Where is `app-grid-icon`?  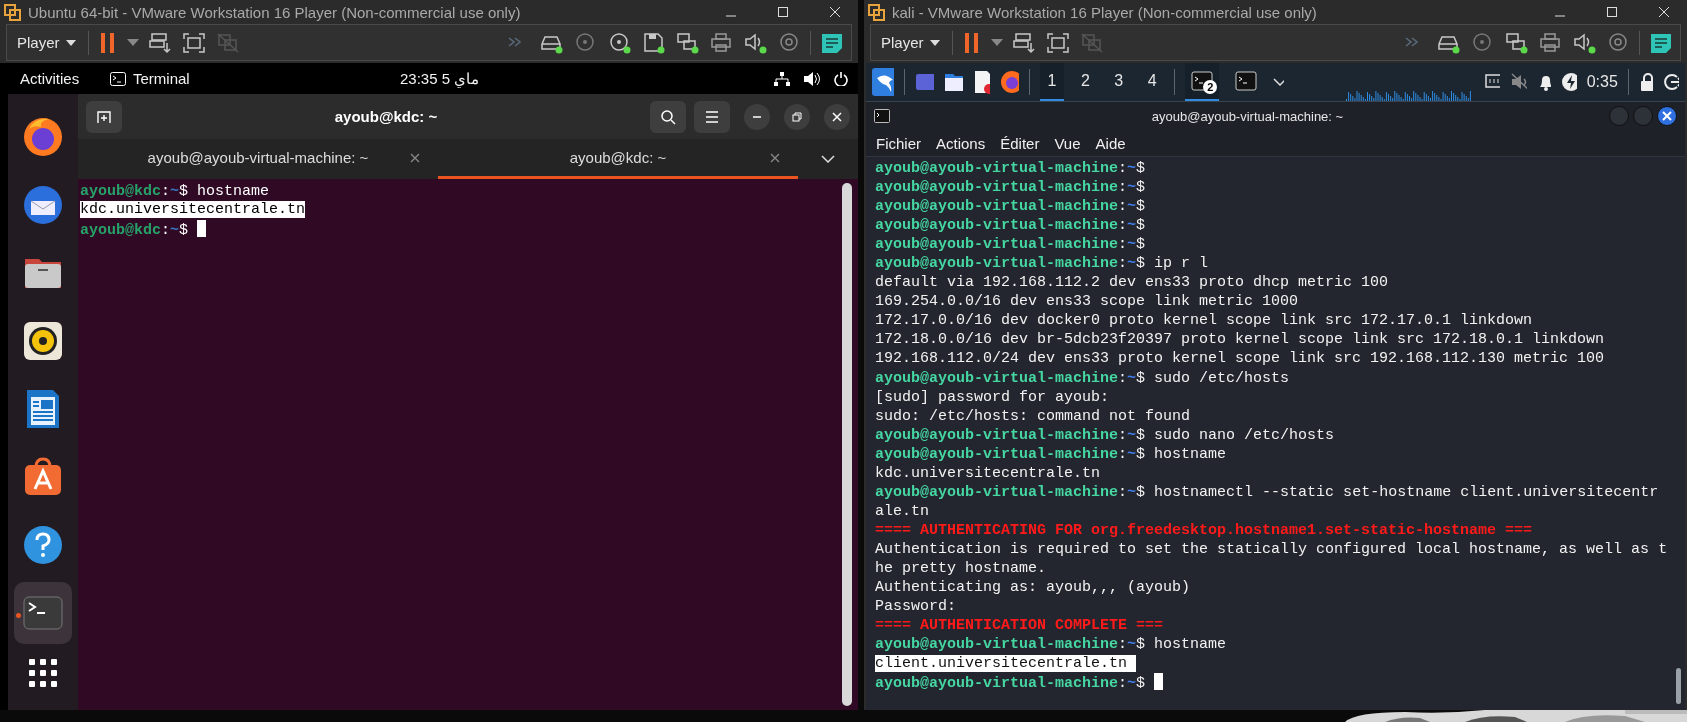
app-grid-icon is located at coordinates (43, 673).